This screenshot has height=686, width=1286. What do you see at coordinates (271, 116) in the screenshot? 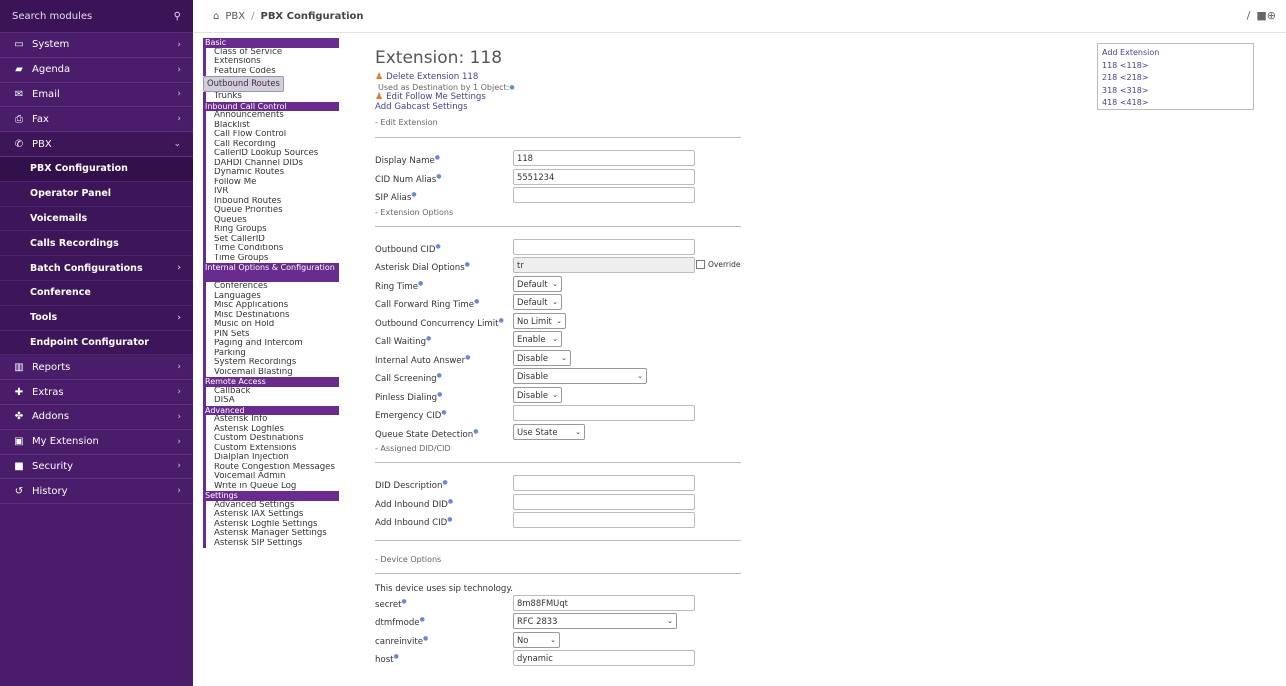
I see `module-link: Announcements` at bounding box center [271, 116].